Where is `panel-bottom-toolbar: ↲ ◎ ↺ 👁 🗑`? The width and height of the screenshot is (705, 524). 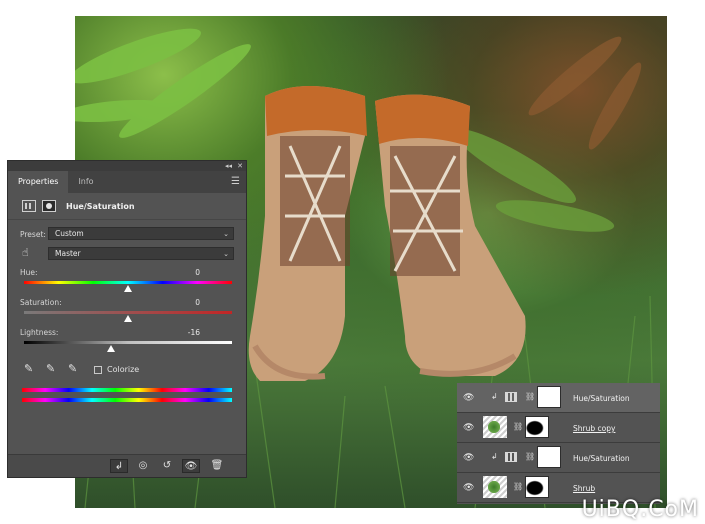 panel-bottom-toolbar: ↲ ◎ ↺ 👁 🗑 is located at coordinates (127, 465).